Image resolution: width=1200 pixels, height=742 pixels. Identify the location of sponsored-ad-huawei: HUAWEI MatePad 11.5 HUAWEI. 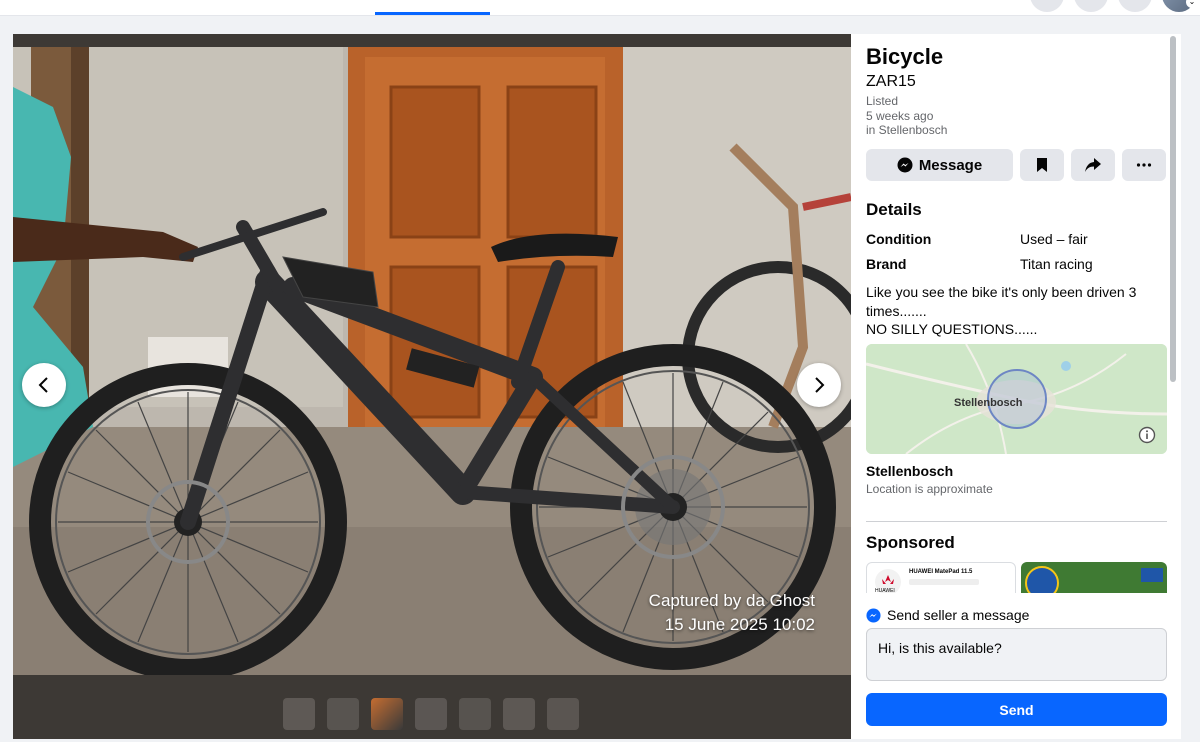
(941, 578).